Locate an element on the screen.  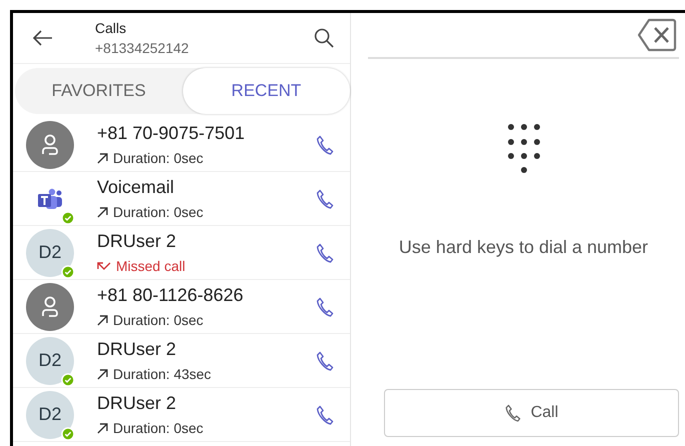
caller-name: +81 80-1126-8626 is located at coordinates (170, 295).